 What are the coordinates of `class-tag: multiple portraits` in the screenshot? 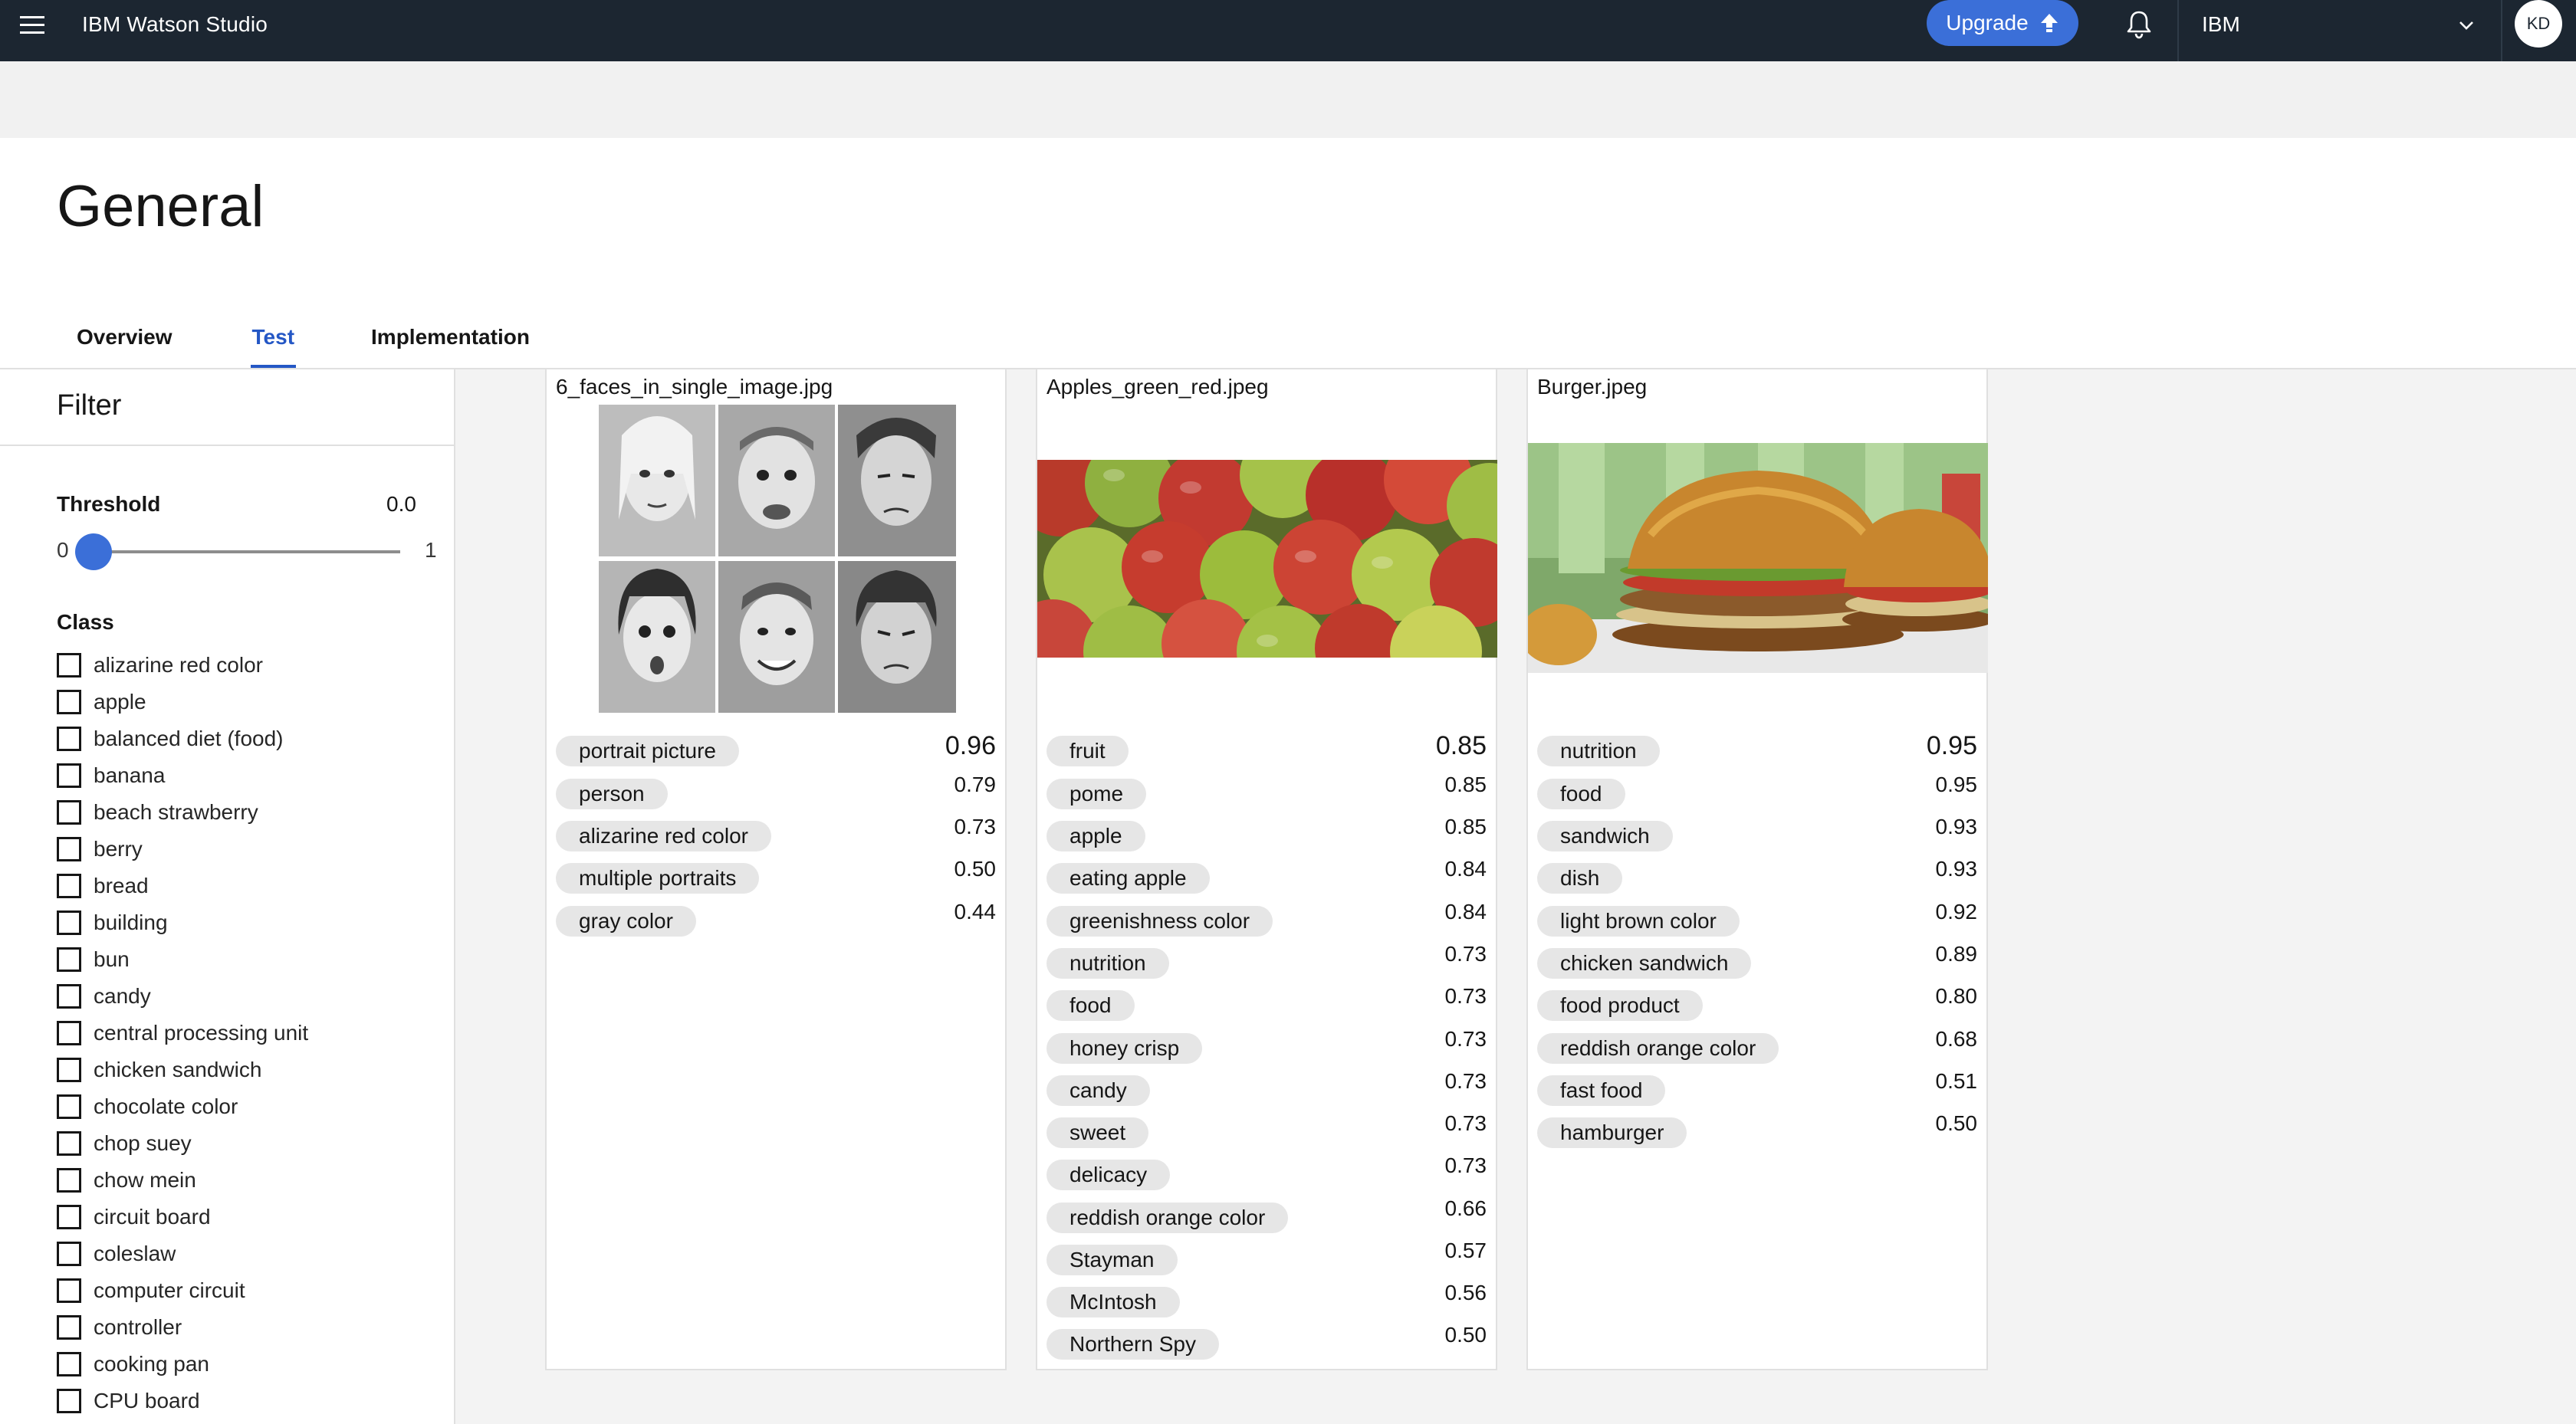 It's located at (658, 878).